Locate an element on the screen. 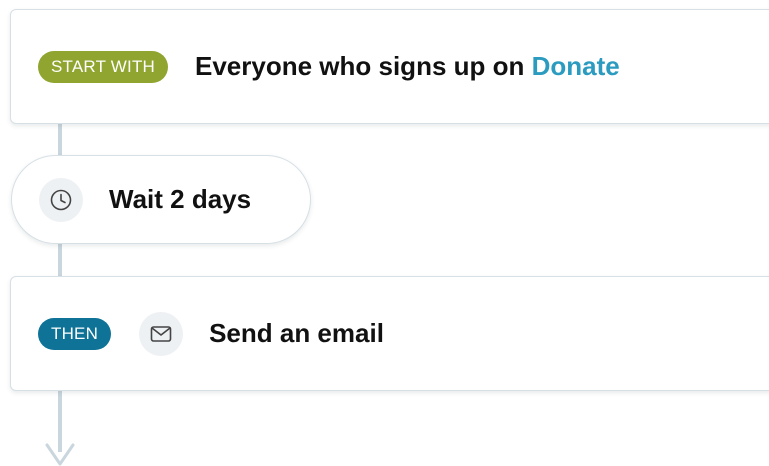 The image size is (769, 466). donate-link: Donate is located at coordinates (576, 66).